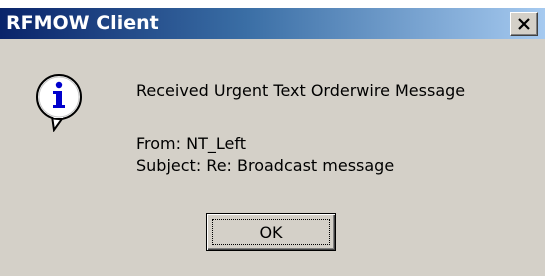 Image resolution: width=545 pixels, height=276 pixels. Describe the element at coordinates (82, 23) in the screenshot. I see `window-title: RFMOW Client` at that location.